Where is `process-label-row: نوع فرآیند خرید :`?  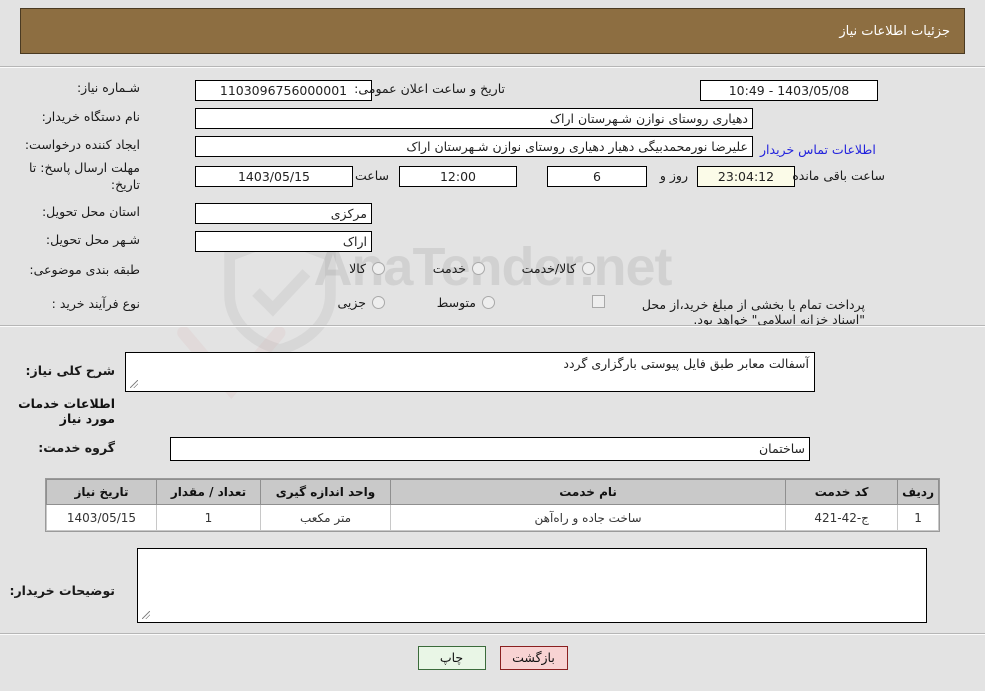
process-label-row: نوع فرآیند خرید : is located at coordinates (96, 303).